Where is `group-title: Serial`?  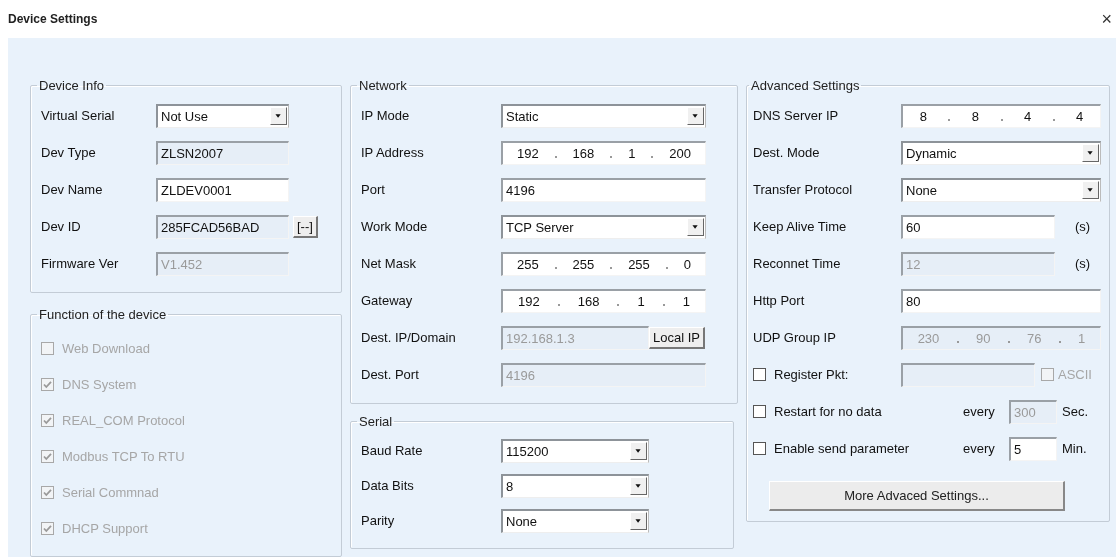 group-title: Serial is located at coordinates (376, 421).